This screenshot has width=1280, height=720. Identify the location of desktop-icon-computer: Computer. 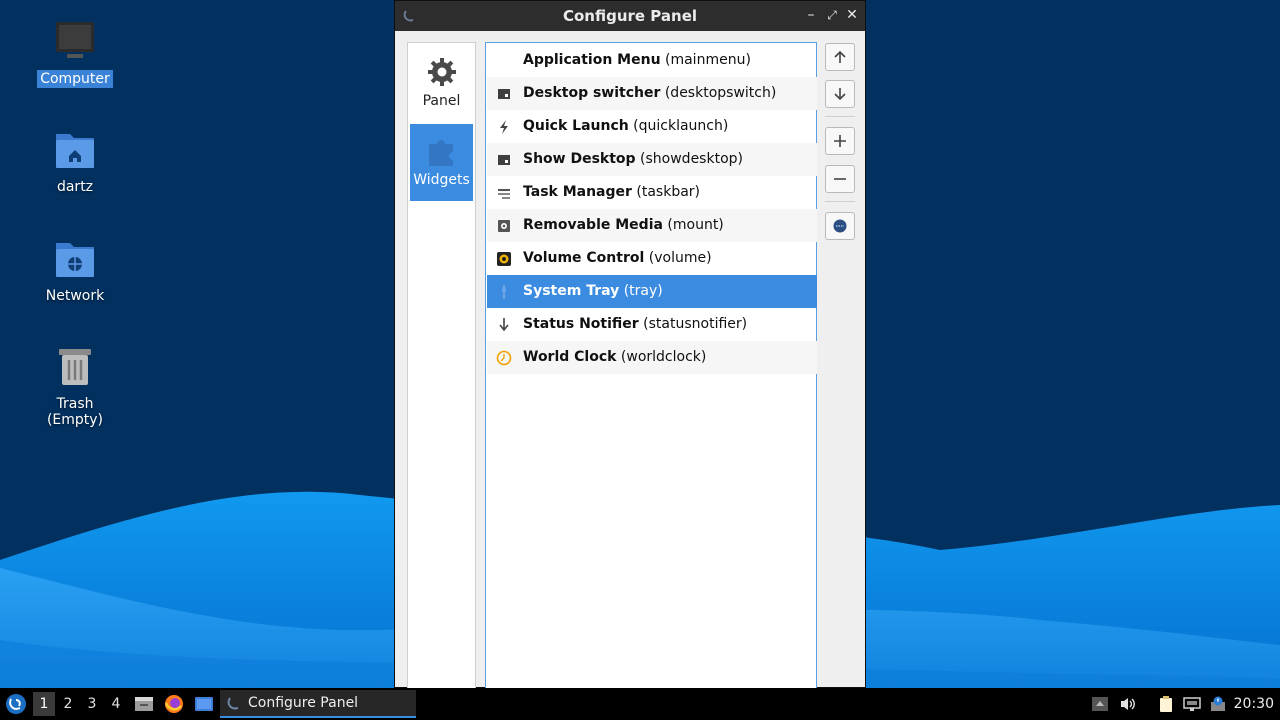
(75, 54).